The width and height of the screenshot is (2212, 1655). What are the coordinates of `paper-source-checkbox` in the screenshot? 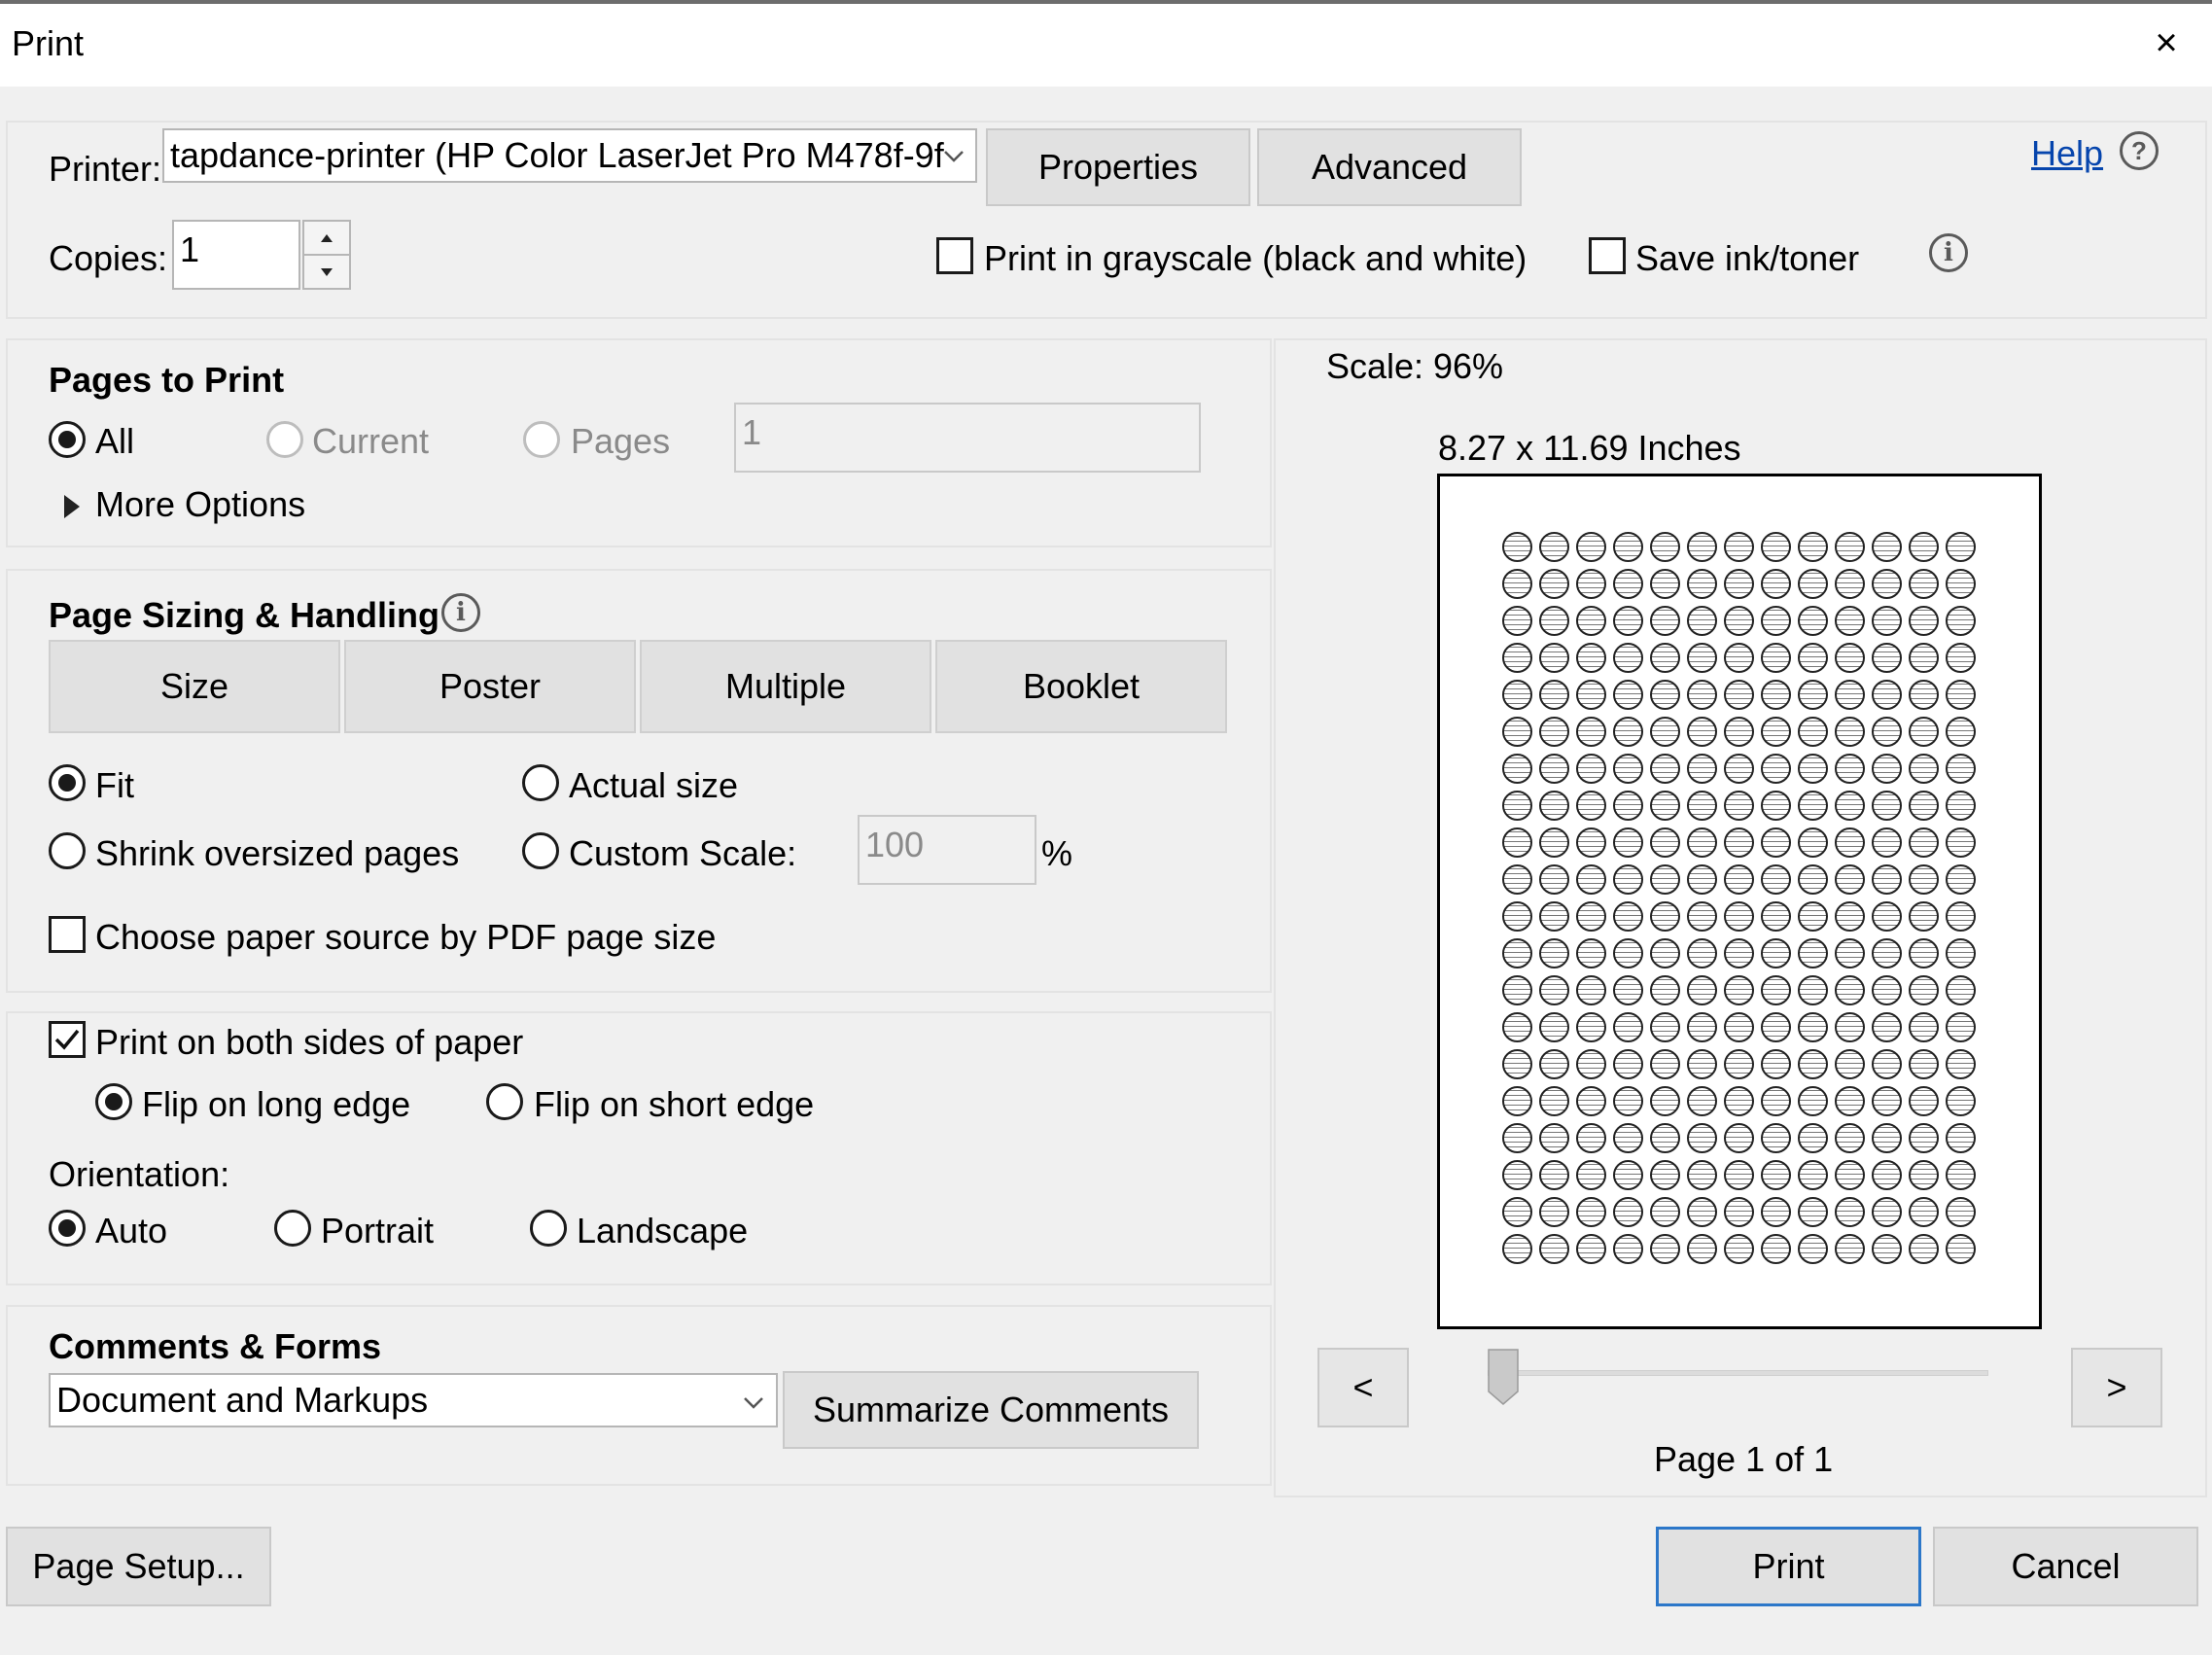 It's located at (67, 935).